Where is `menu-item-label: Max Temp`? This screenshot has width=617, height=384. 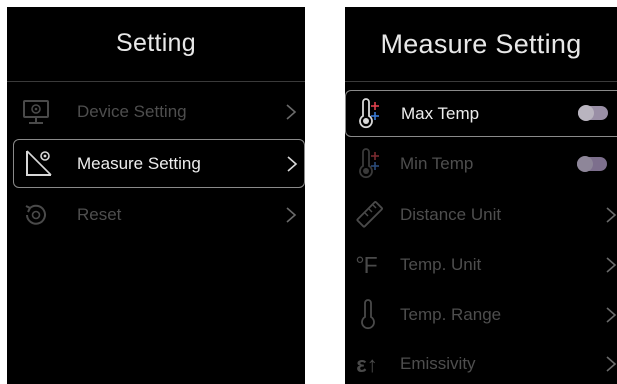
menu-item-label: Max Temp is located at coordinates (440, 113).